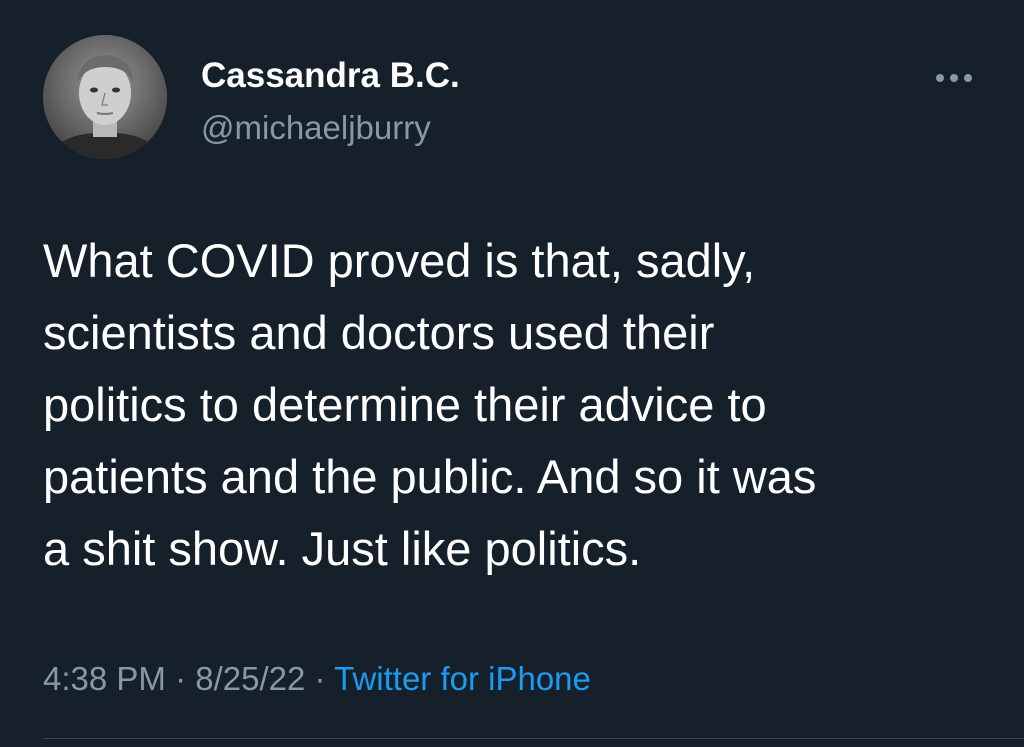  I want to click on tweet-metadata: 4:38 PM · 8/25/22 · Twitter for iPhone, so click(317, 679).